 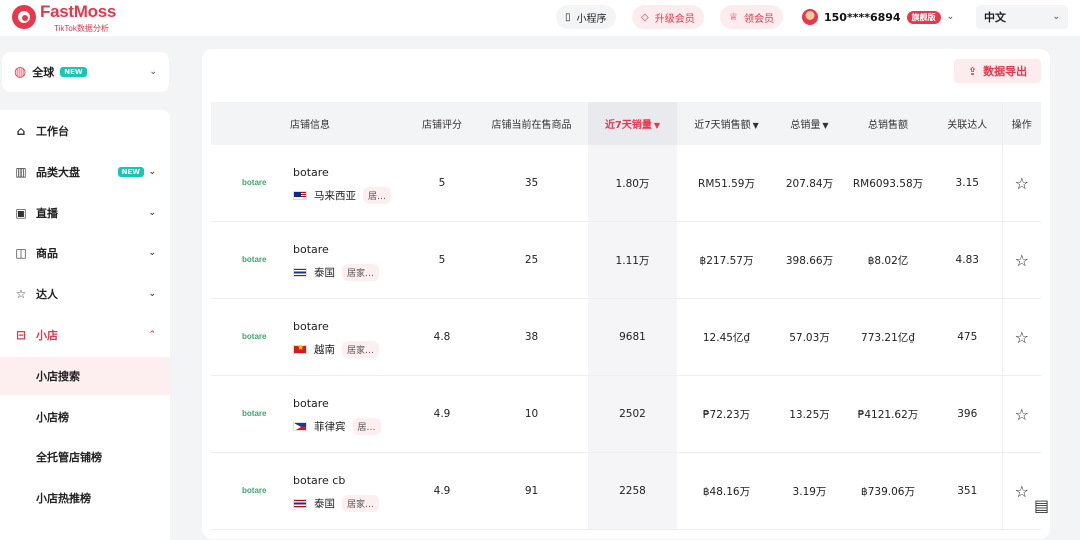 What do you see at coordinates (809, 123) in the screenshot?
I see `col-total-sales-sort: 总销量 ▼` at bounding box center [809, 123].